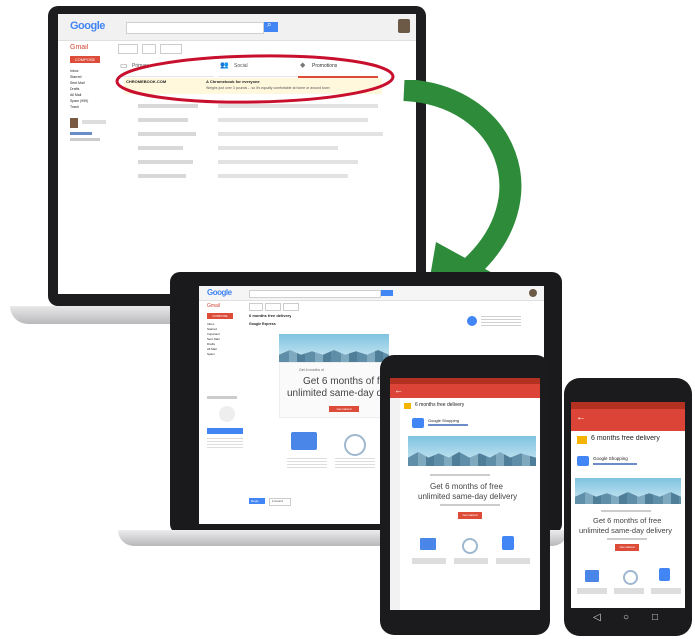 The height and width of the screenshot is (639, 695). What do you see at coordinates (94, 122) in the screenshot?
I see `hangouts-bar` at bounding box center [94, 122].